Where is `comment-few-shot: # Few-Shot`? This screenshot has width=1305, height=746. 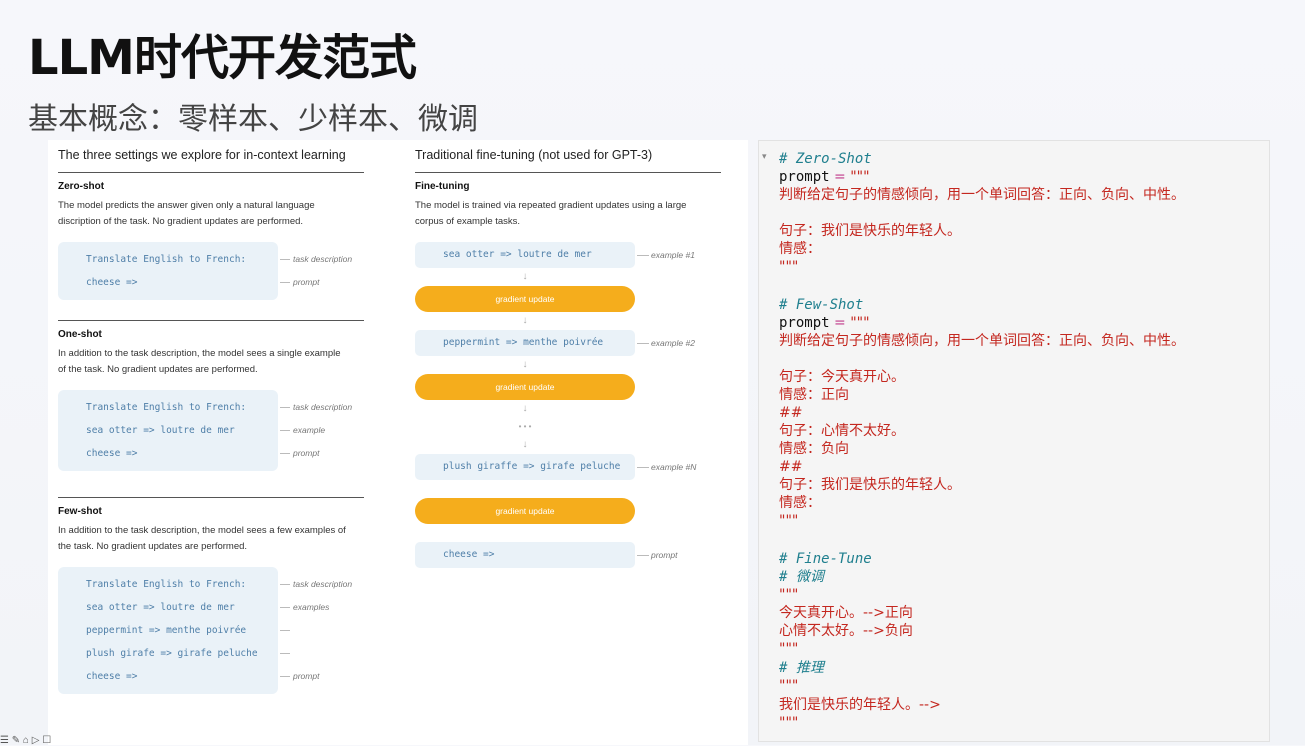 comment-few-shot: # Few-Shot is located at coordinates (821, 305).